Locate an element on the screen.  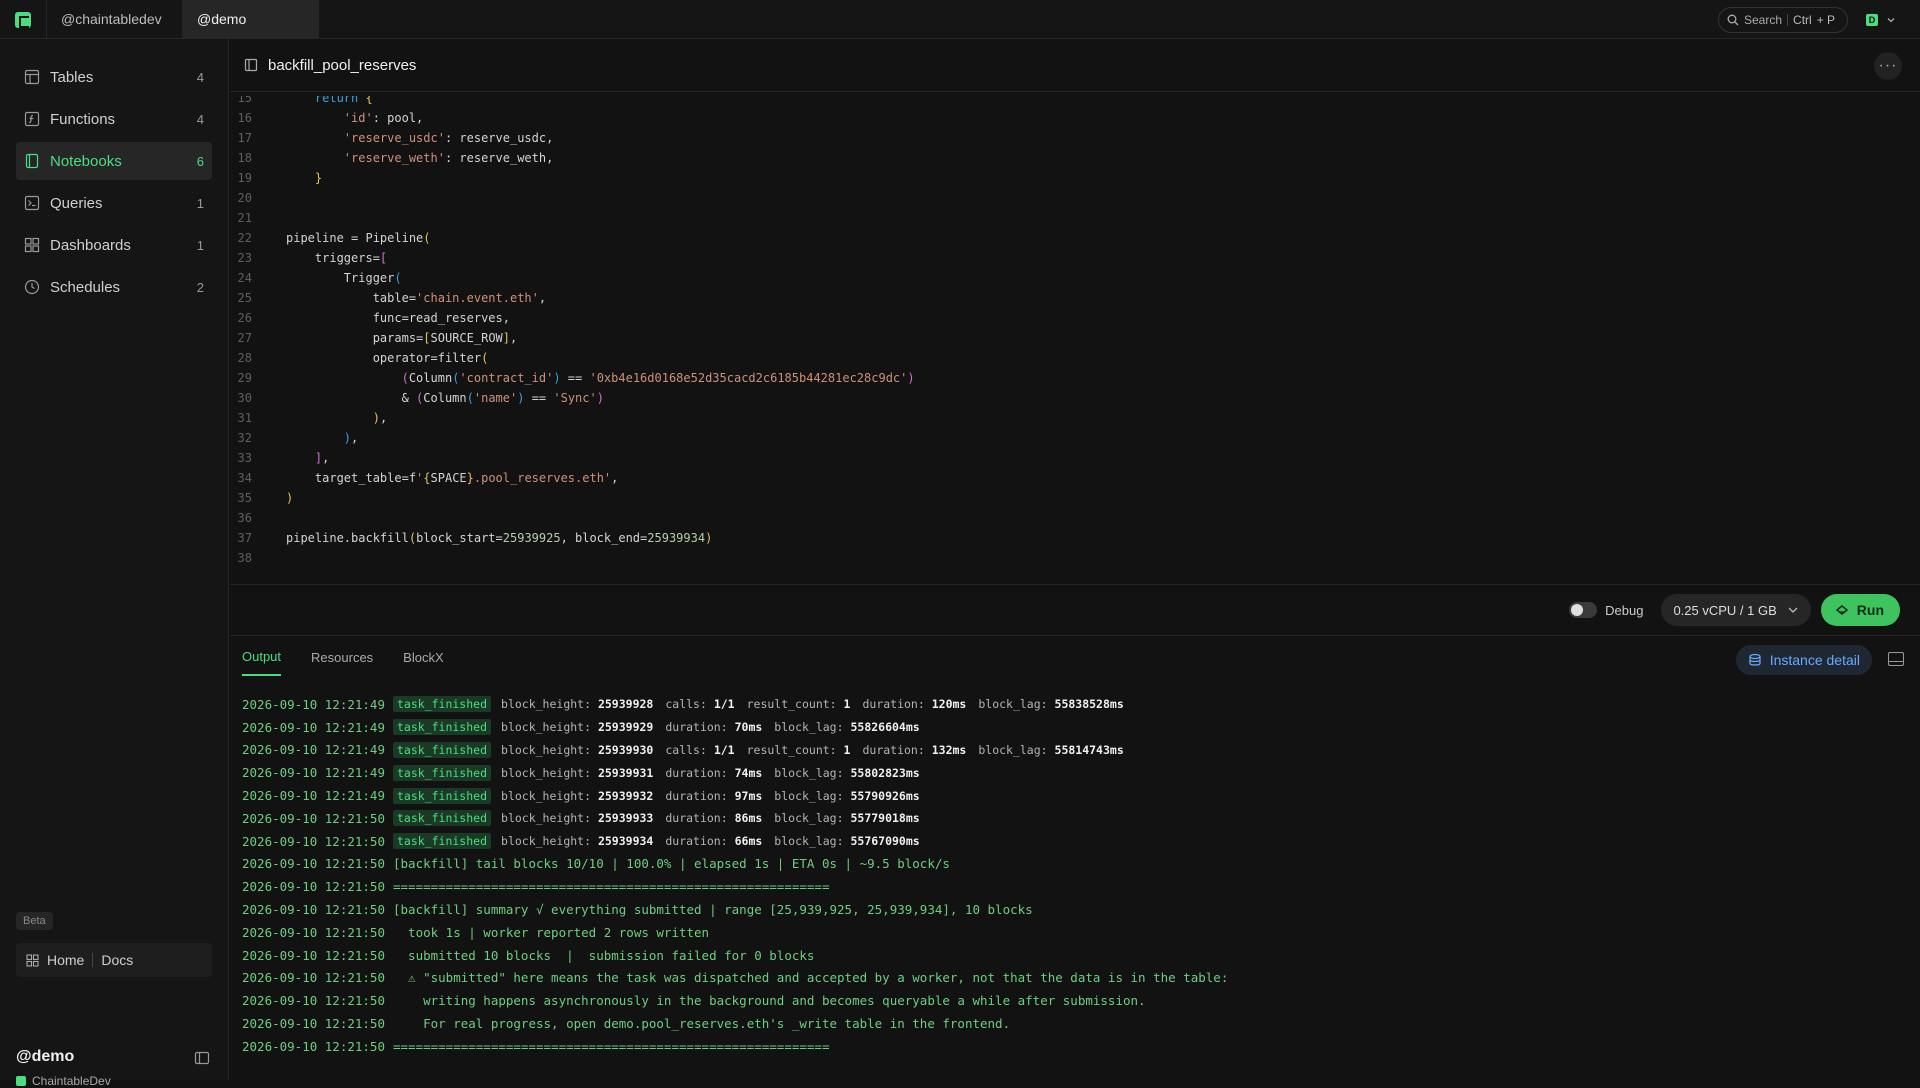
debug-toggle: Debug is located at coordinates (1606, 610).